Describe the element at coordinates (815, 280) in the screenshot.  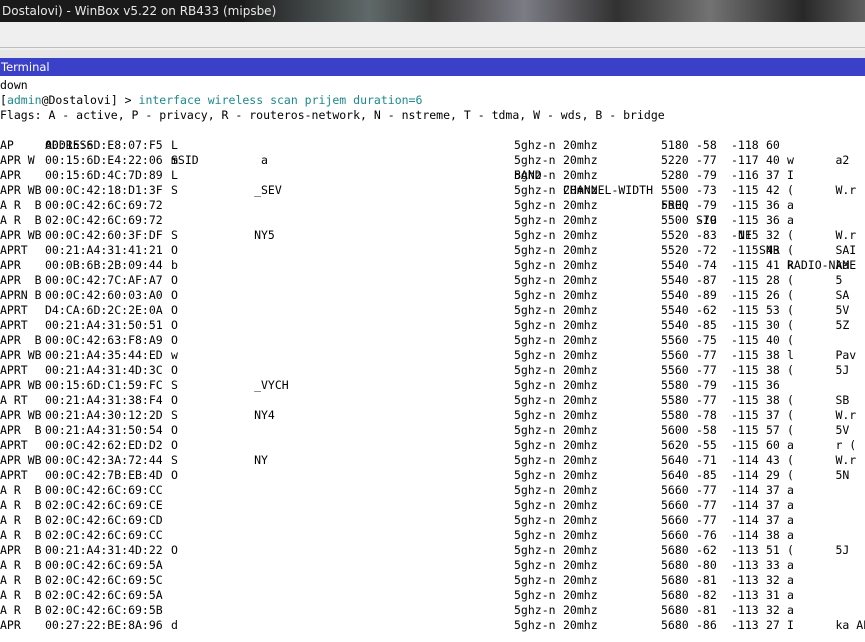
I see `row-radio-name: ( 5` at that location.